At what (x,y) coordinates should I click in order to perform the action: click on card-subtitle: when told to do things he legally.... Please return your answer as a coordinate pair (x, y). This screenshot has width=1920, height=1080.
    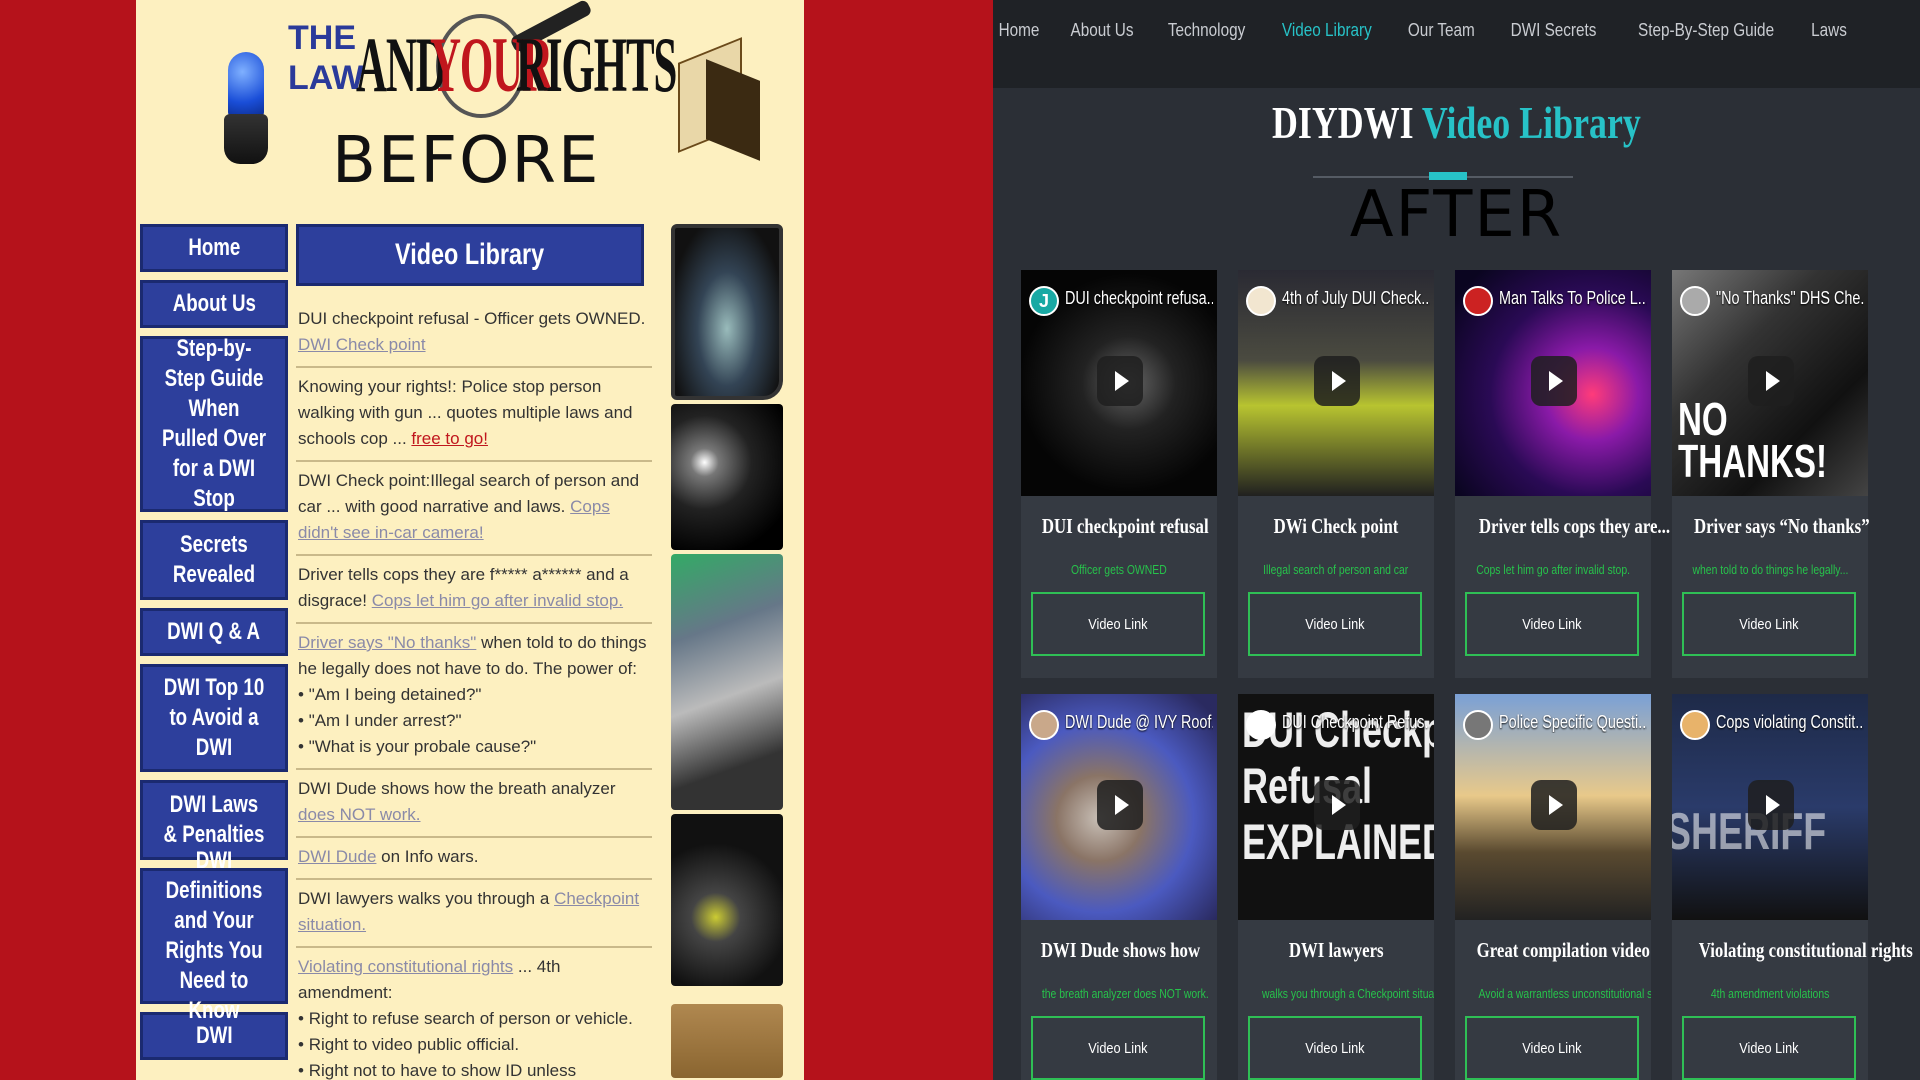
    Looking at the image, I should click on (1770, 569).